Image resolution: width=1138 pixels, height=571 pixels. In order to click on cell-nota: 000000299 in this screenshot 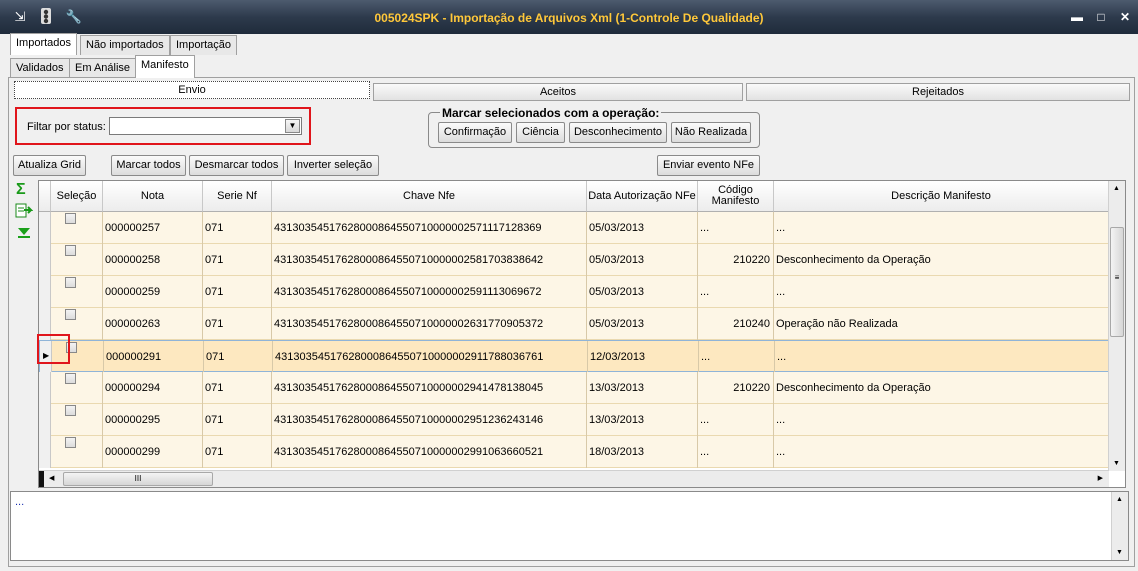, I will do `click(153, 452)`.